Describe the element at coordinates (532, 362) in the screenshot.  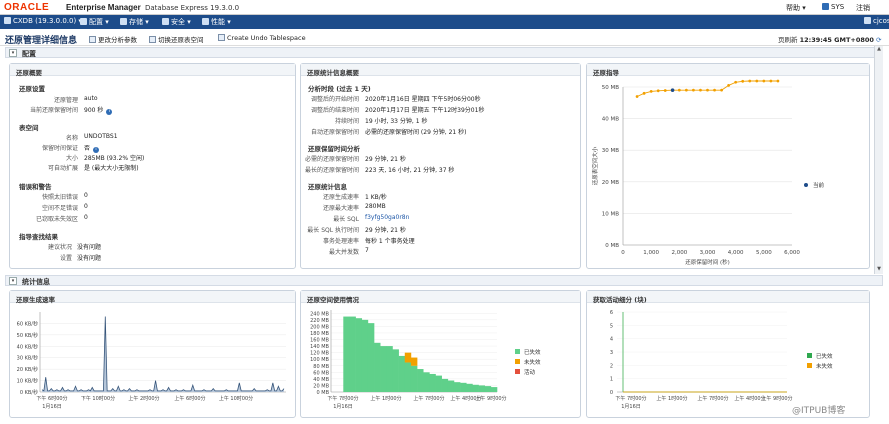
I see `legend-label: 未失效` at that location.